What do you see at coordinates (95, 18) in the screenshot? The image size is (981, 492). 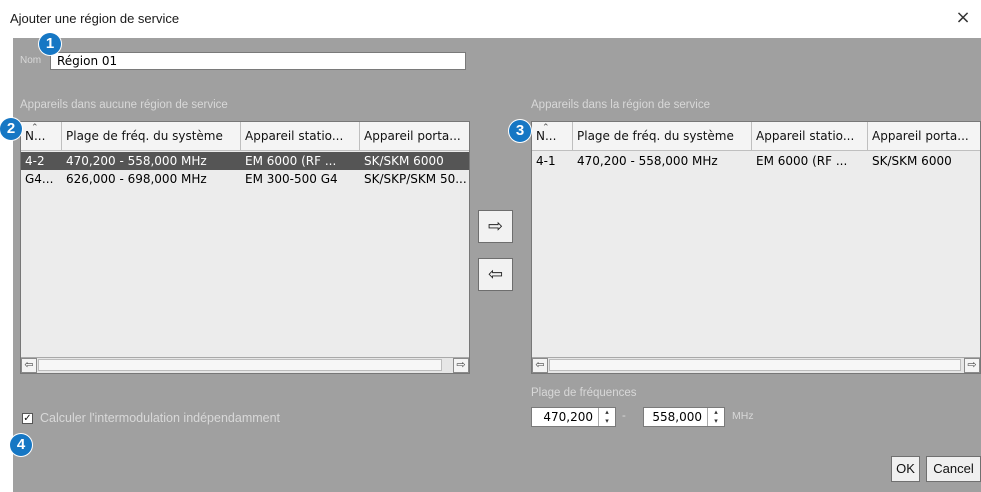 I see `dialog-title: Ajouter une région de service` at bounding box center [95, 18].